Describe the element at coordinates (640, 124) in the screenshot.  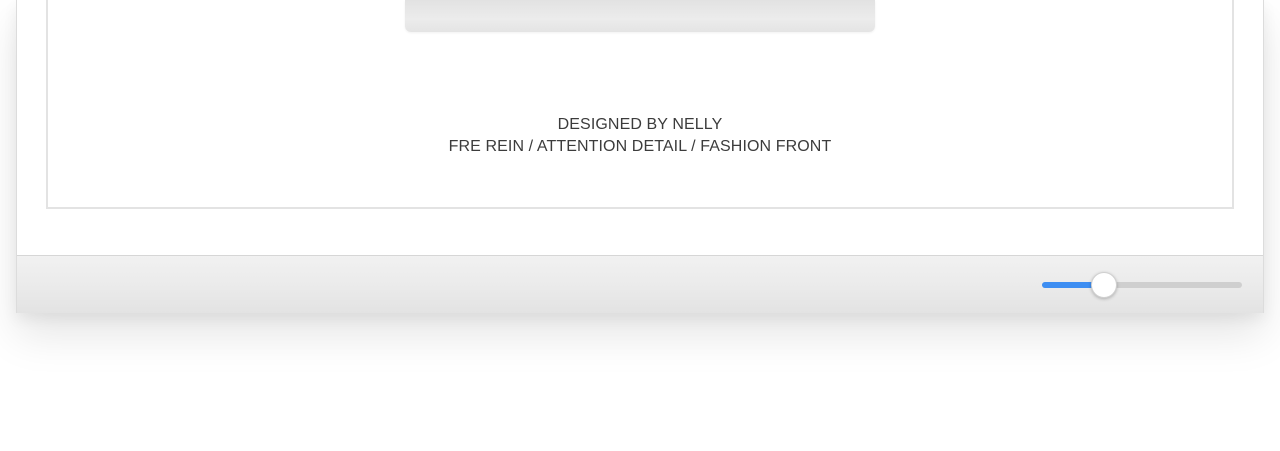
I see `designer-credit: DESIGNED BY NELLY` at that location.